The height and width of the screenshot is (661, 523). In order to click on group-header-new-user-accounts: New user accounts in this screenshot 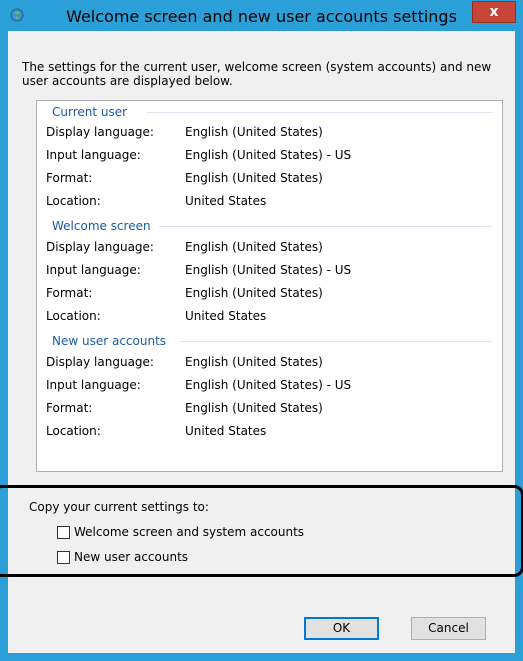, I will do `click(109, 341)`.